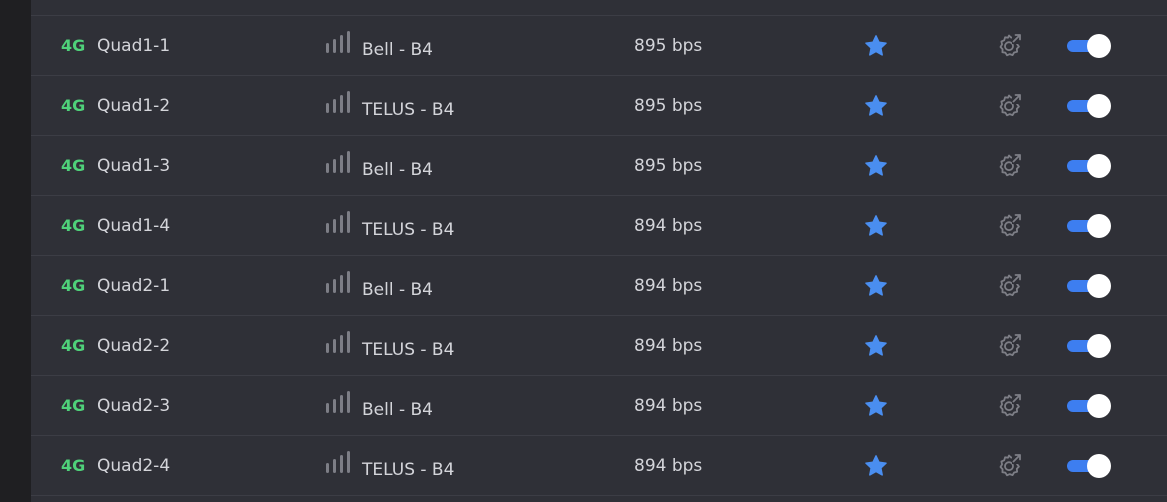 This screenshot has height=502, width=1167. Describe the element at coordinates (599, 346) in the screenshot. I see `modem-row: 4G Quad2-2 TELUS - B4 894 bps` at that location.